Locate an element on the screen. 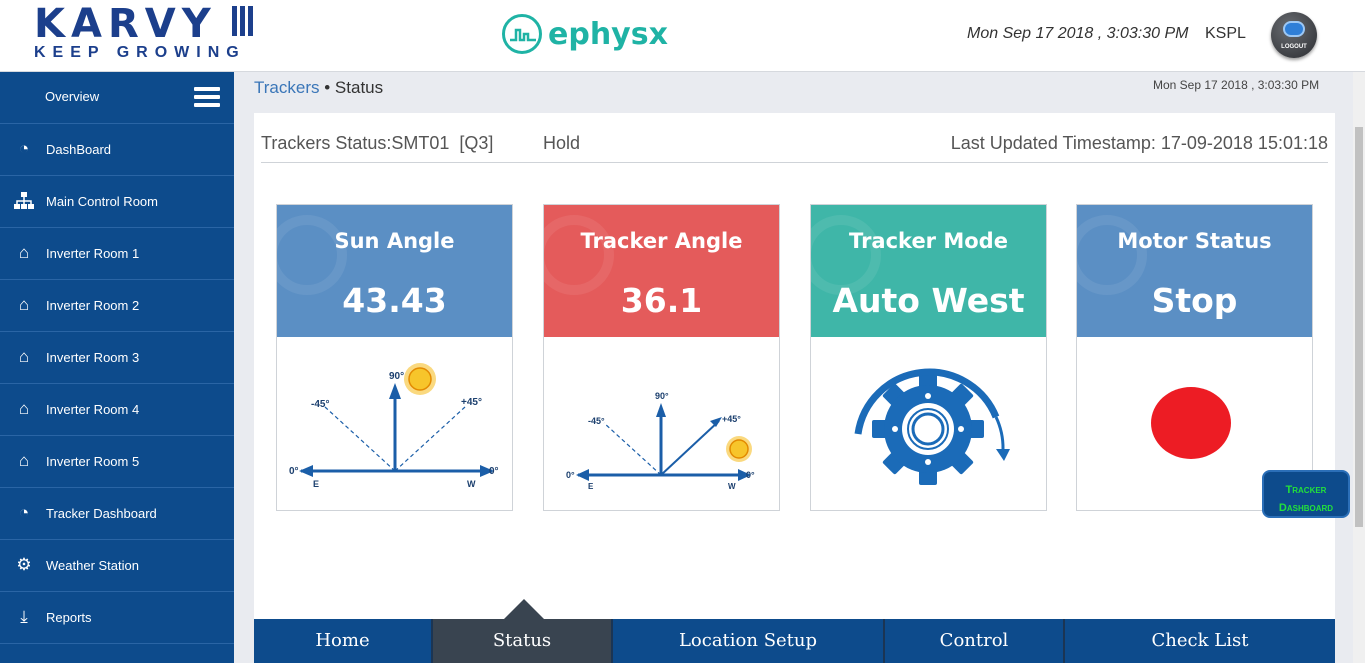 The width and height of the screenshot is (1365, 663). dashboard-icon: ◔ is located at coordinates (24, 512).